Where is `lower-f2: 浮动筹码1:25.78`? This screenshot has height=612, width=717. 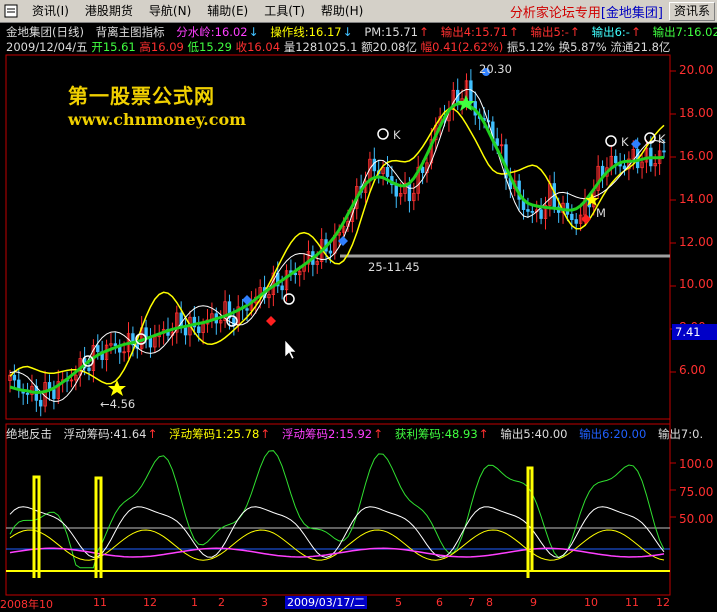 lower-f2: 浮动筹码1:25.78 is located at coordinates (214, 434).